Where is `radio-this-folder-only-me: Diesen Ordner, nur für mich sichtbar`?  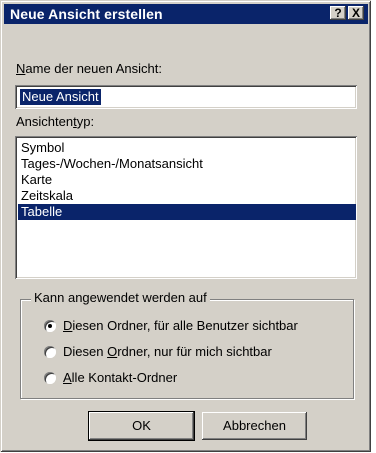
radio-this-folder-only-me: Diesen Ordner, nur für mich sichtbar is located at coordinates (194, 352).